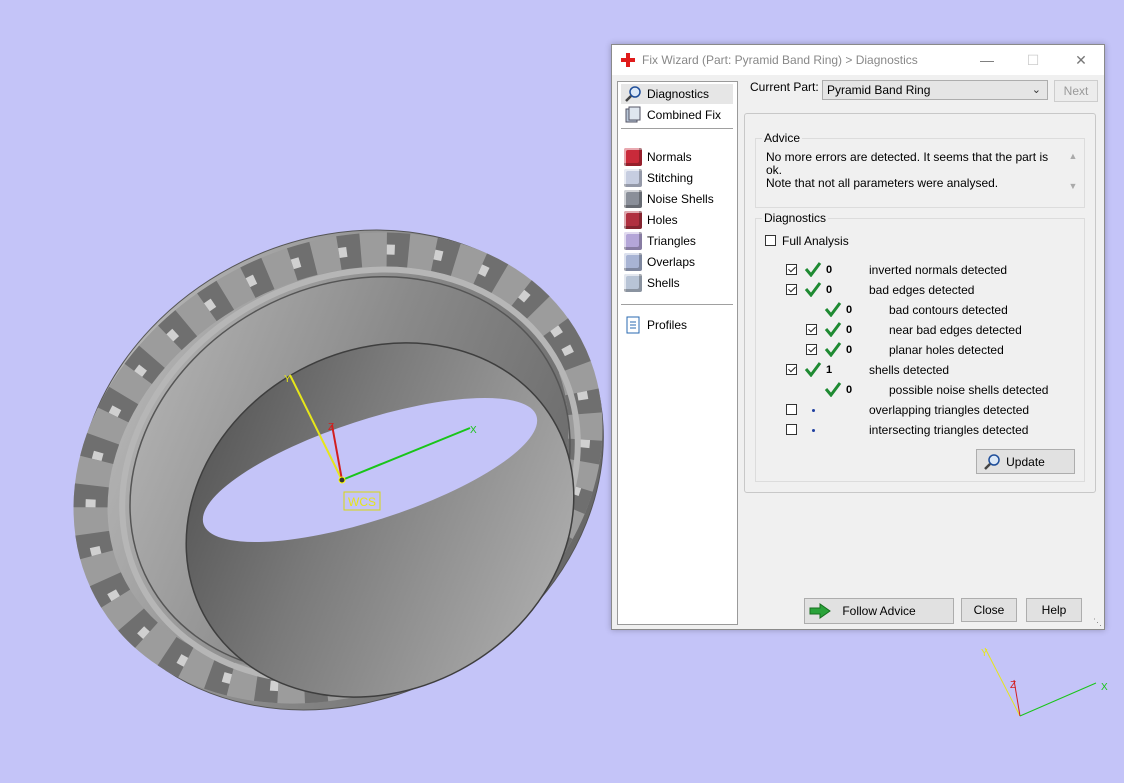 The width and height of the screenshot is (1124, 783). Describe the element at coordinates (1054, 610) in the screenshot. I see `help-button: Help` at that location.